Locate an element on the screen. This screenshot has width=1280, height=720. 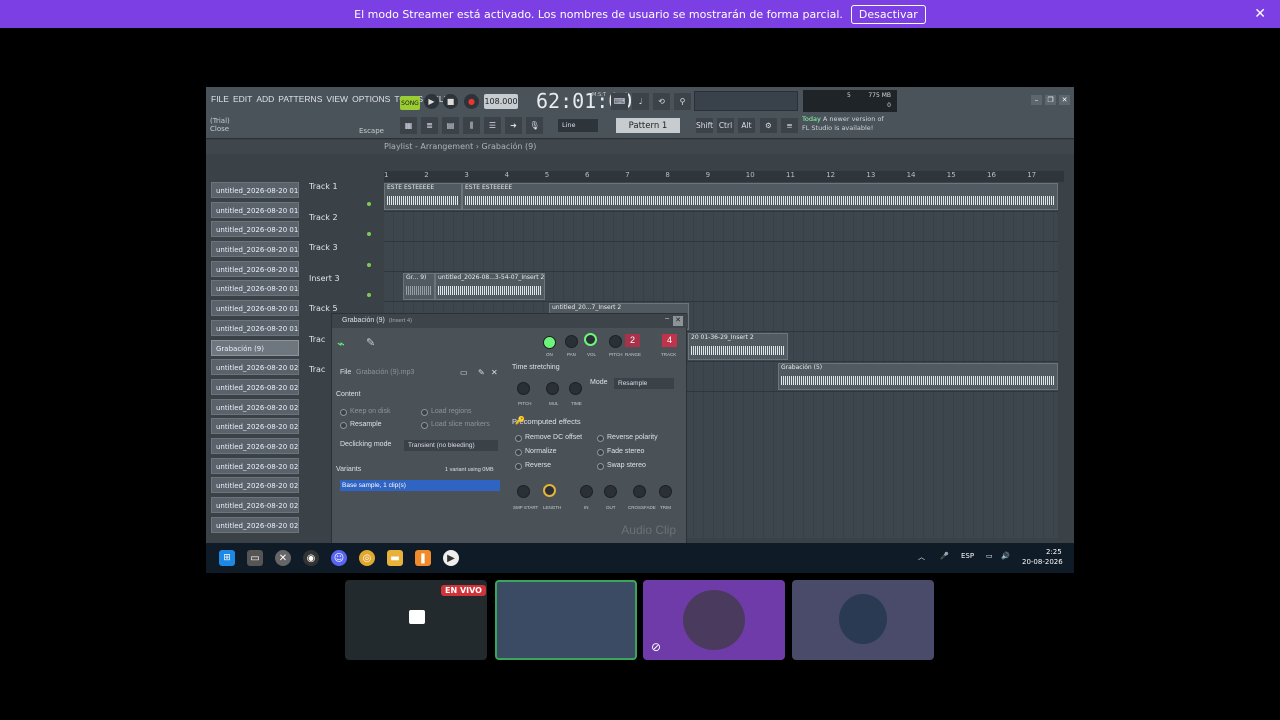
language-indicator: ESP is located at coordinates (967, 556).